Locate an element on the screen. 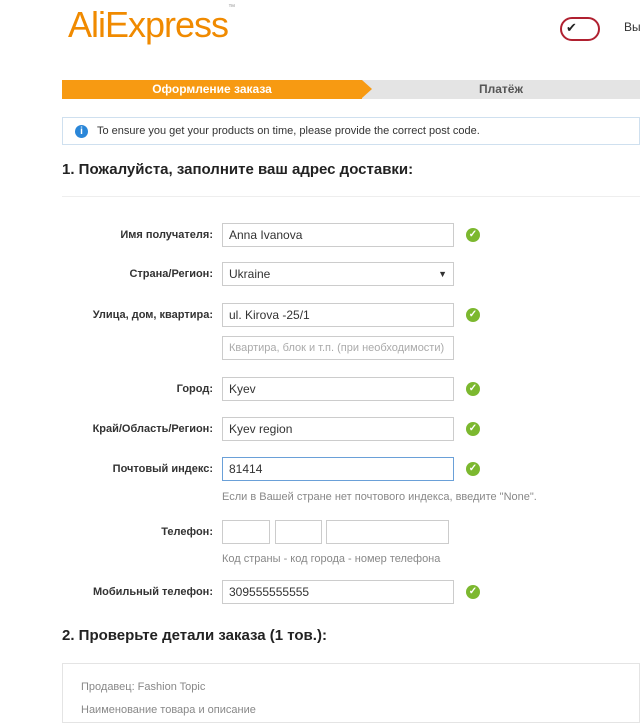  city-input: Kyev is located at coordinates (338, 389).